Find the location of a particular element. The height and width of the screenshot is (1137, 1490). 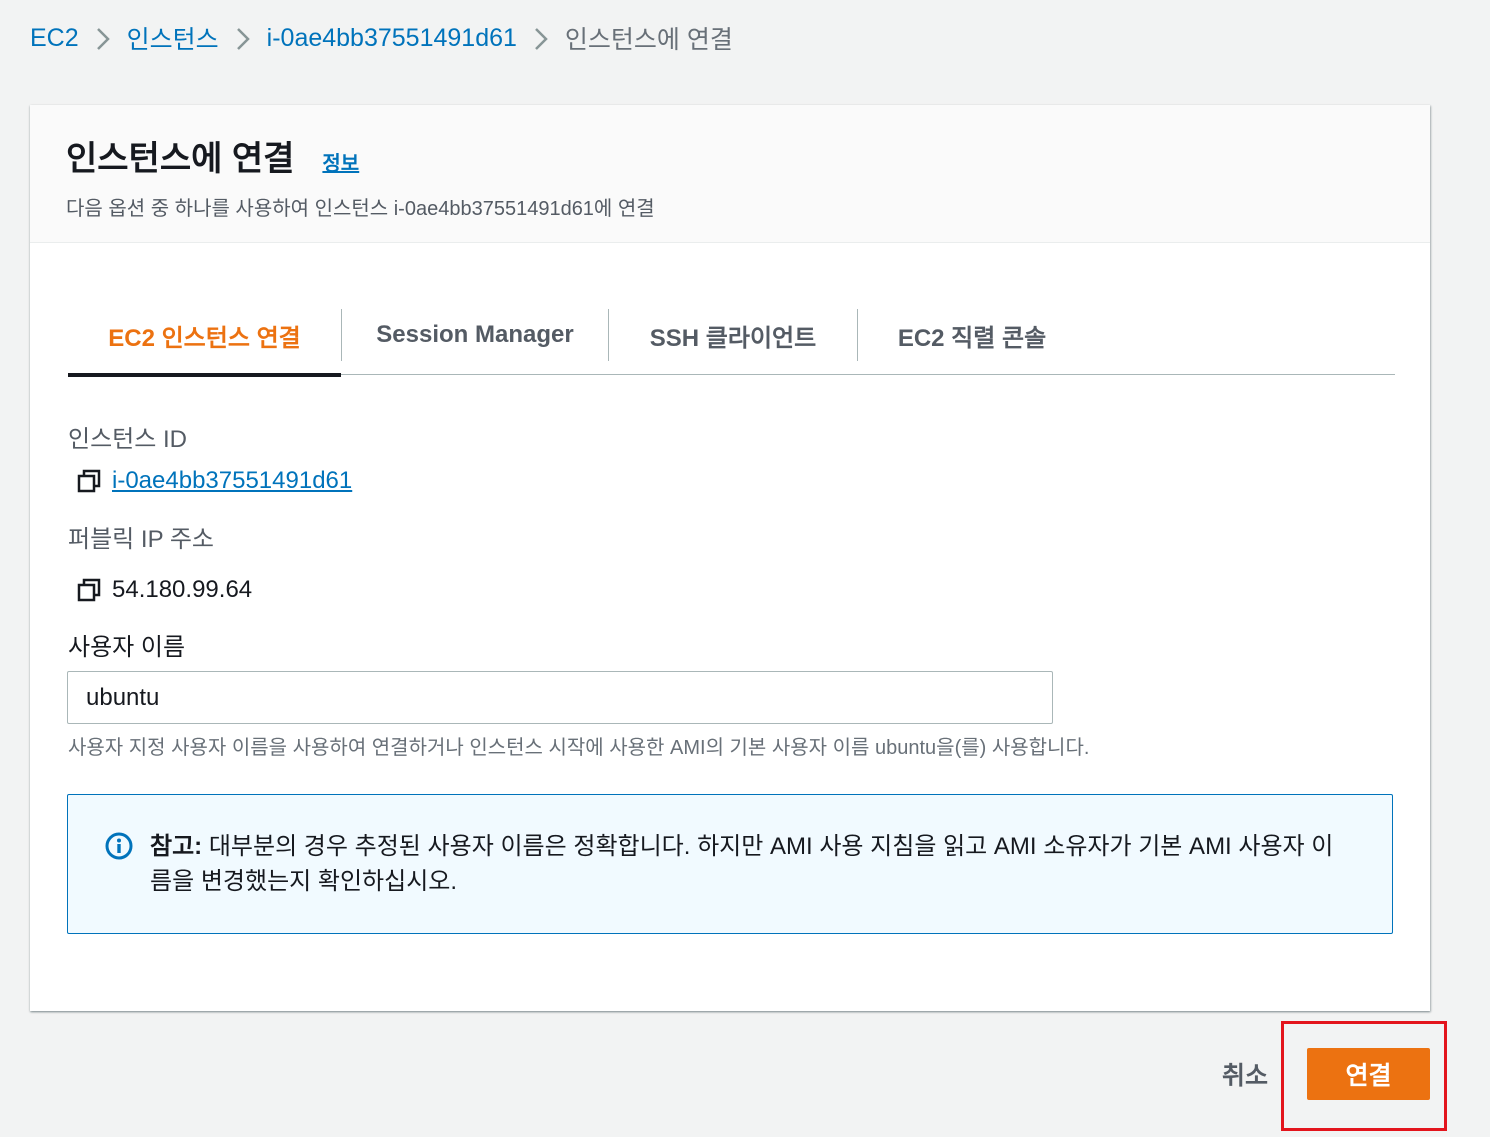

public-ip-row: 54.180.99.64 is located at coordinates (164, 590).